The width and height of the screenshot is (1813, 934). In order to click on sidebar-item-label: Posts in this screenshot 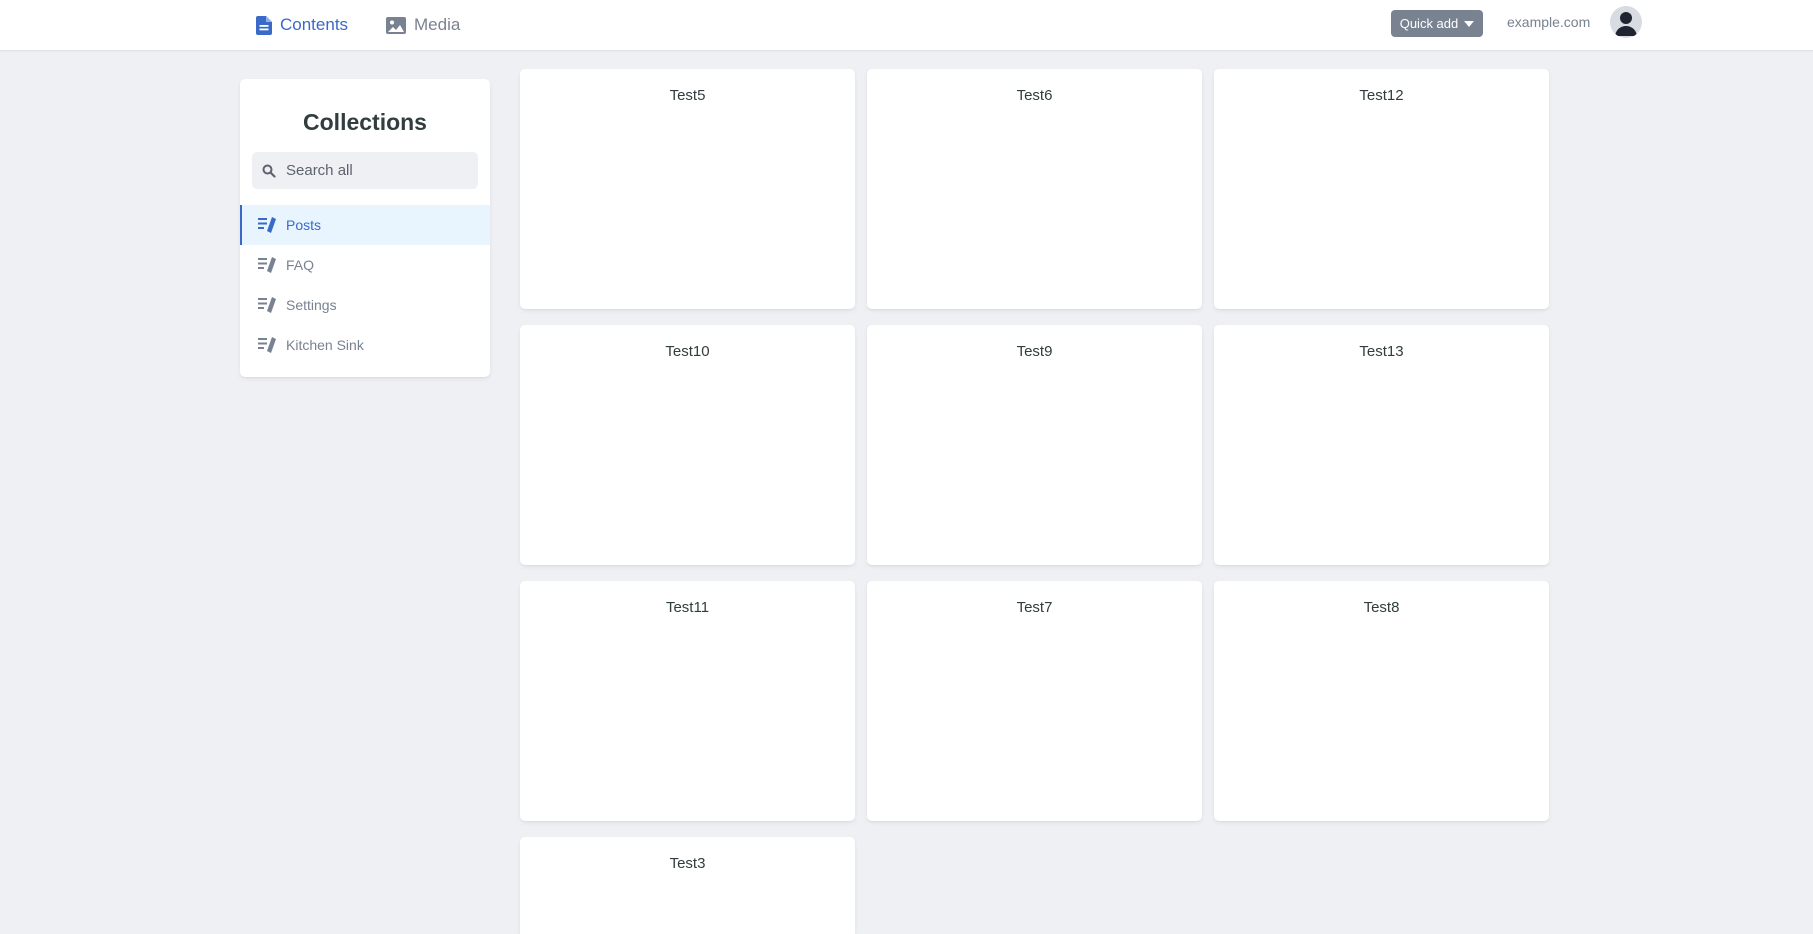, I will do `click(304, 225)`.